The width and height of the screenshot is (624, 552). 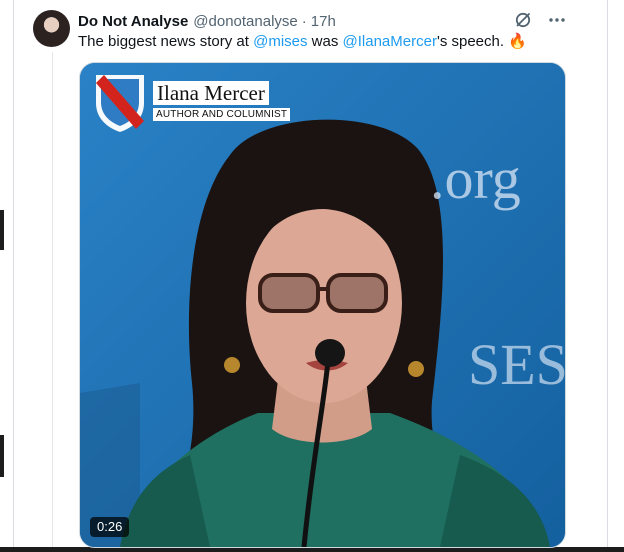 I want to click on lower-third-name: Ilana Mercer, so click(x=211, y=93).